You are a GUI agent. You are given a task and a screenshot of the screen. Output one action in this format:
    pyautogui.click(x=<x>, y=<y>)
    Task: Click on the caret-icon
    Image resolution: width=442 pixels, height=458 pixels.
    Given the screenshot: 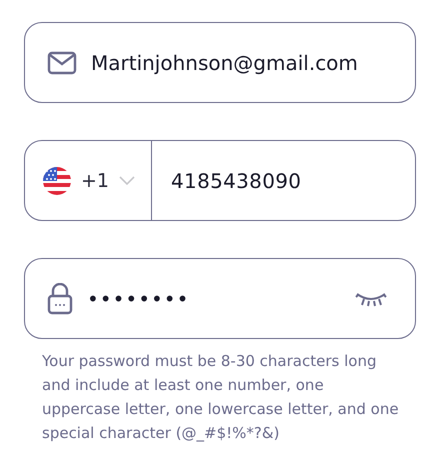 What is the action you would take?
    pyautogui.click(x=127, y=181)
    